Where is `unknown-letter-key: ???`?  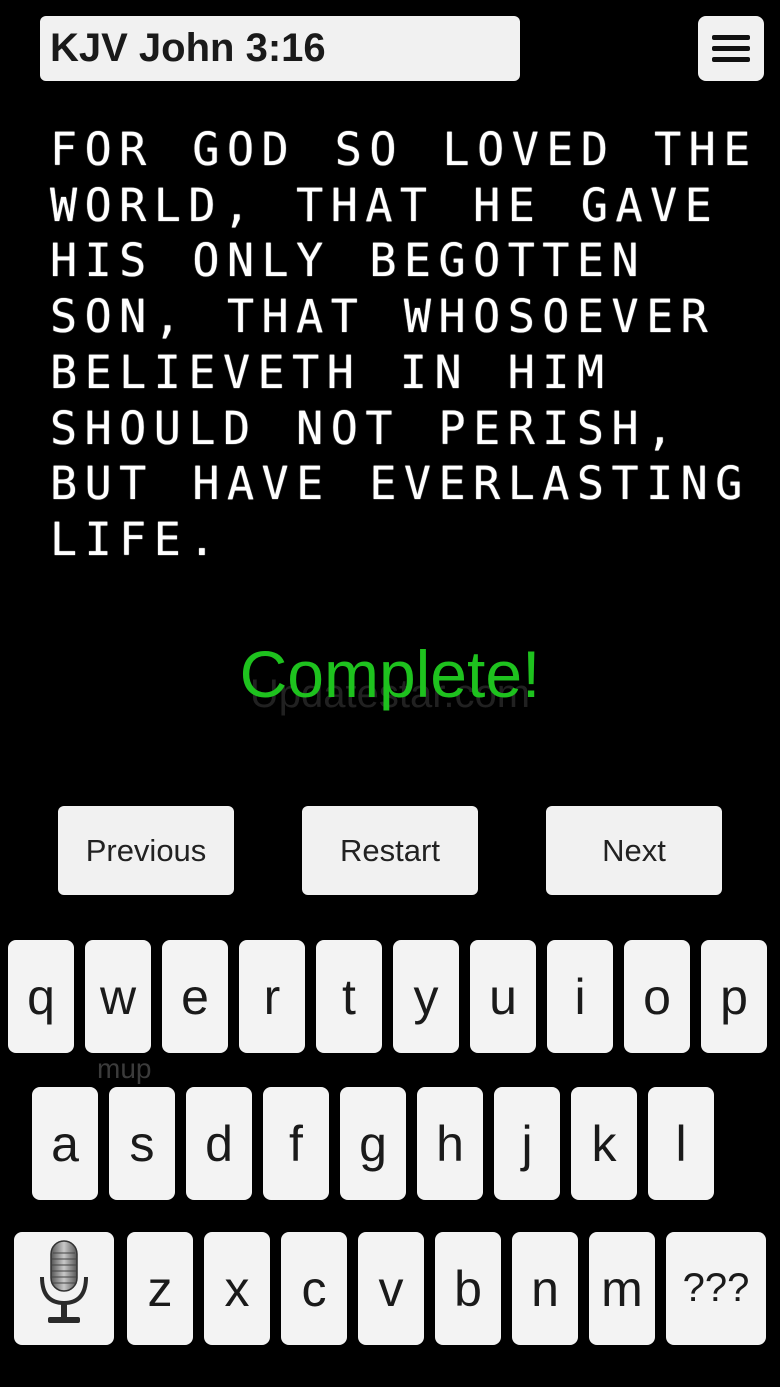
unknown-letter-key: ??? is located at coordinates (716, 1288).